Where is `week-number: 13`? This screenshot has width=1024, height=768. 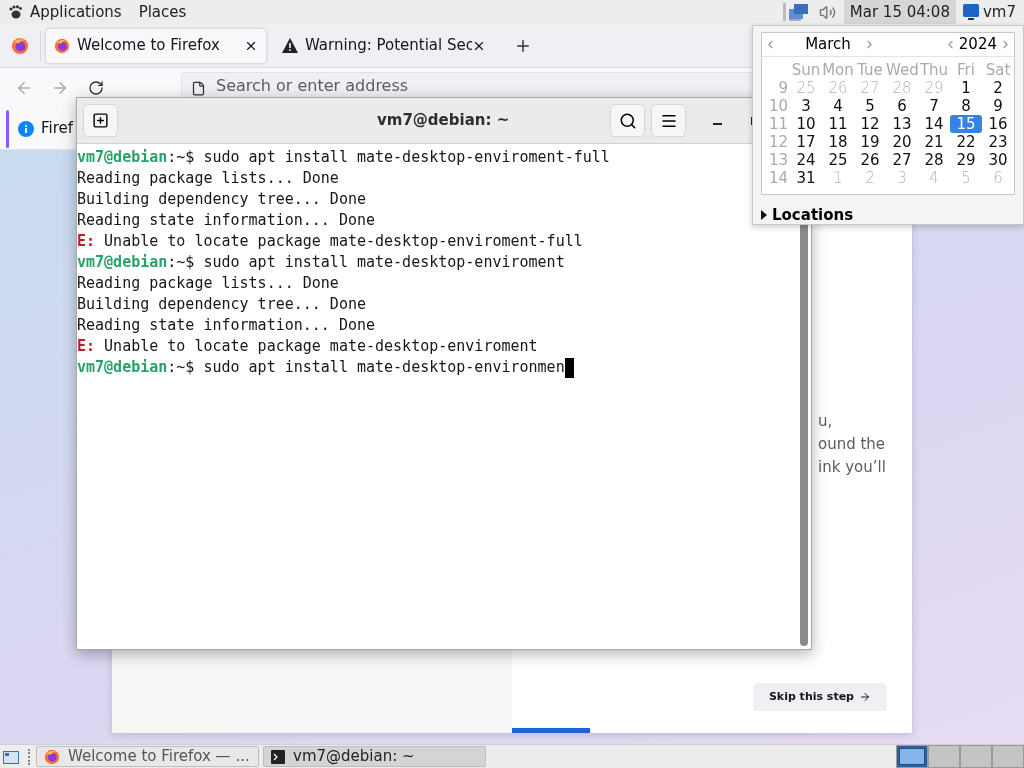
week-number: 13 is located at coordinates (778, 160).